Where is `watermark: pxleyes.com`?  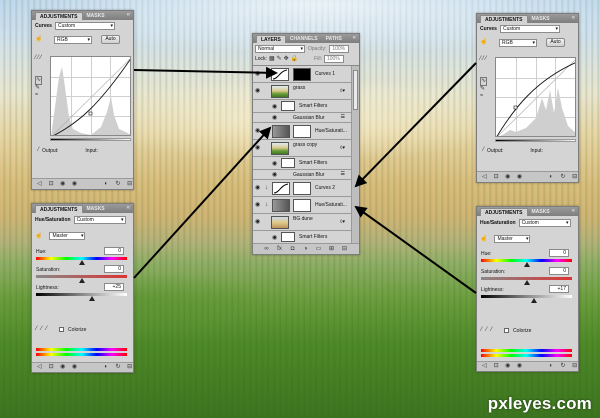 watermark: pxleyes.com is located at coordinates (539, 403).